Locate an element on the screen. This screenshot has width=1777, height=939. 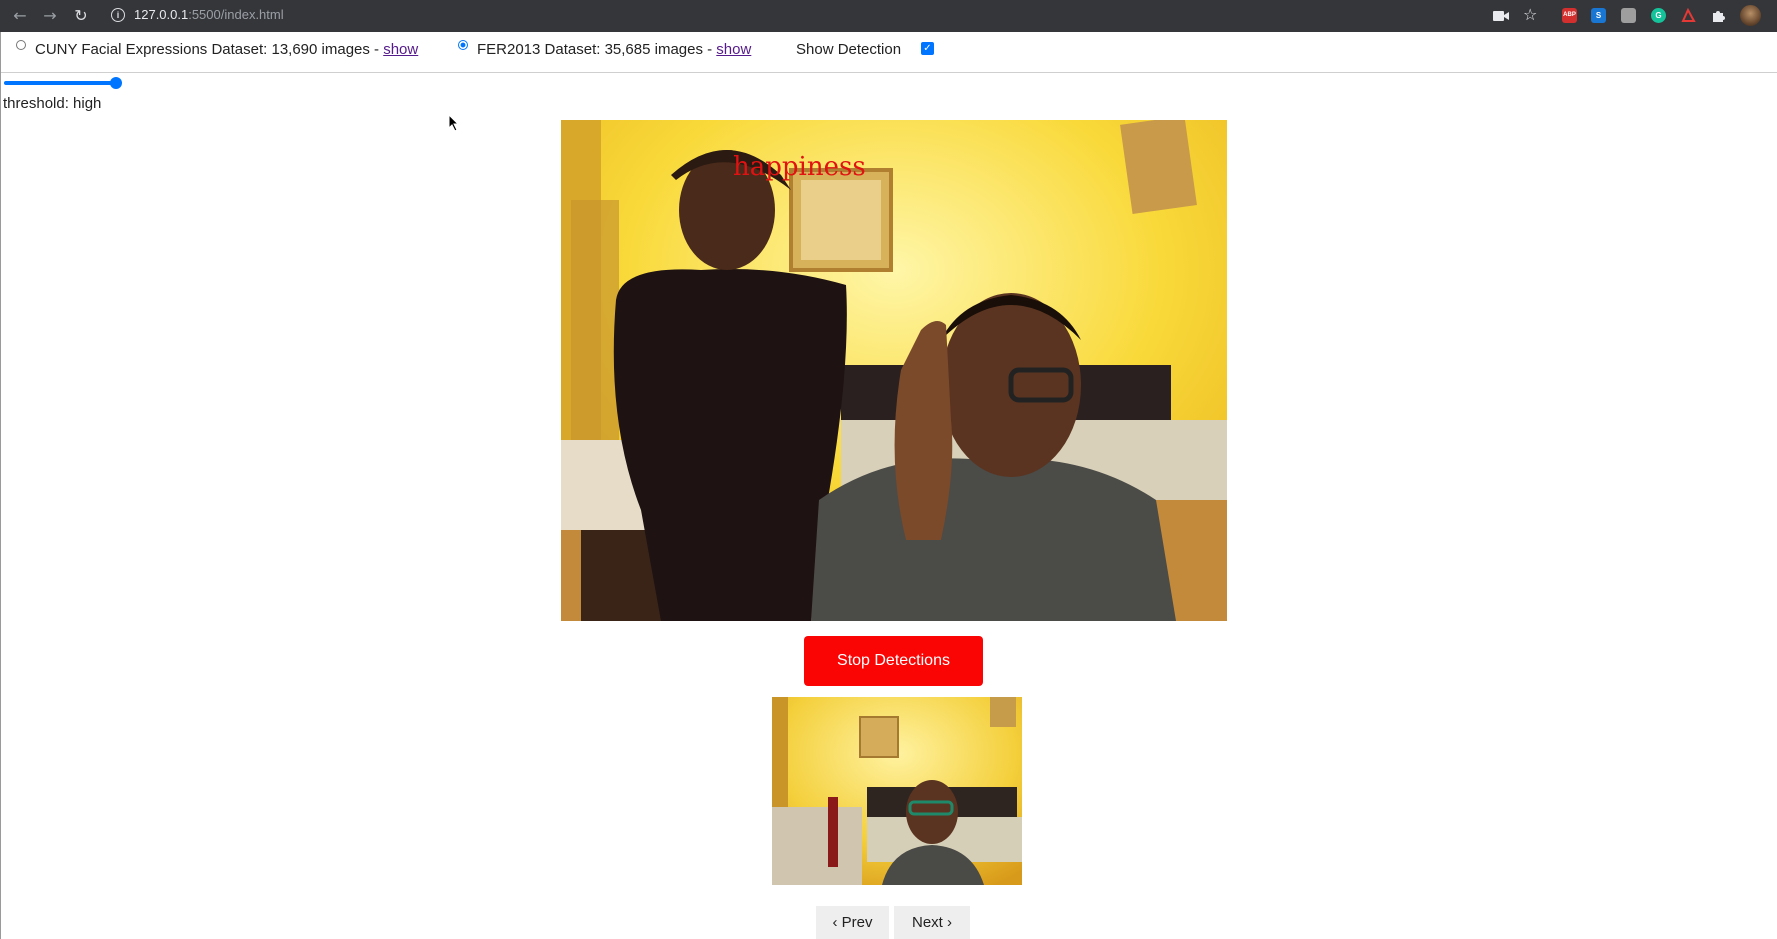
stop-detections-button: Stop Detections is located at coordinates (893, 661).